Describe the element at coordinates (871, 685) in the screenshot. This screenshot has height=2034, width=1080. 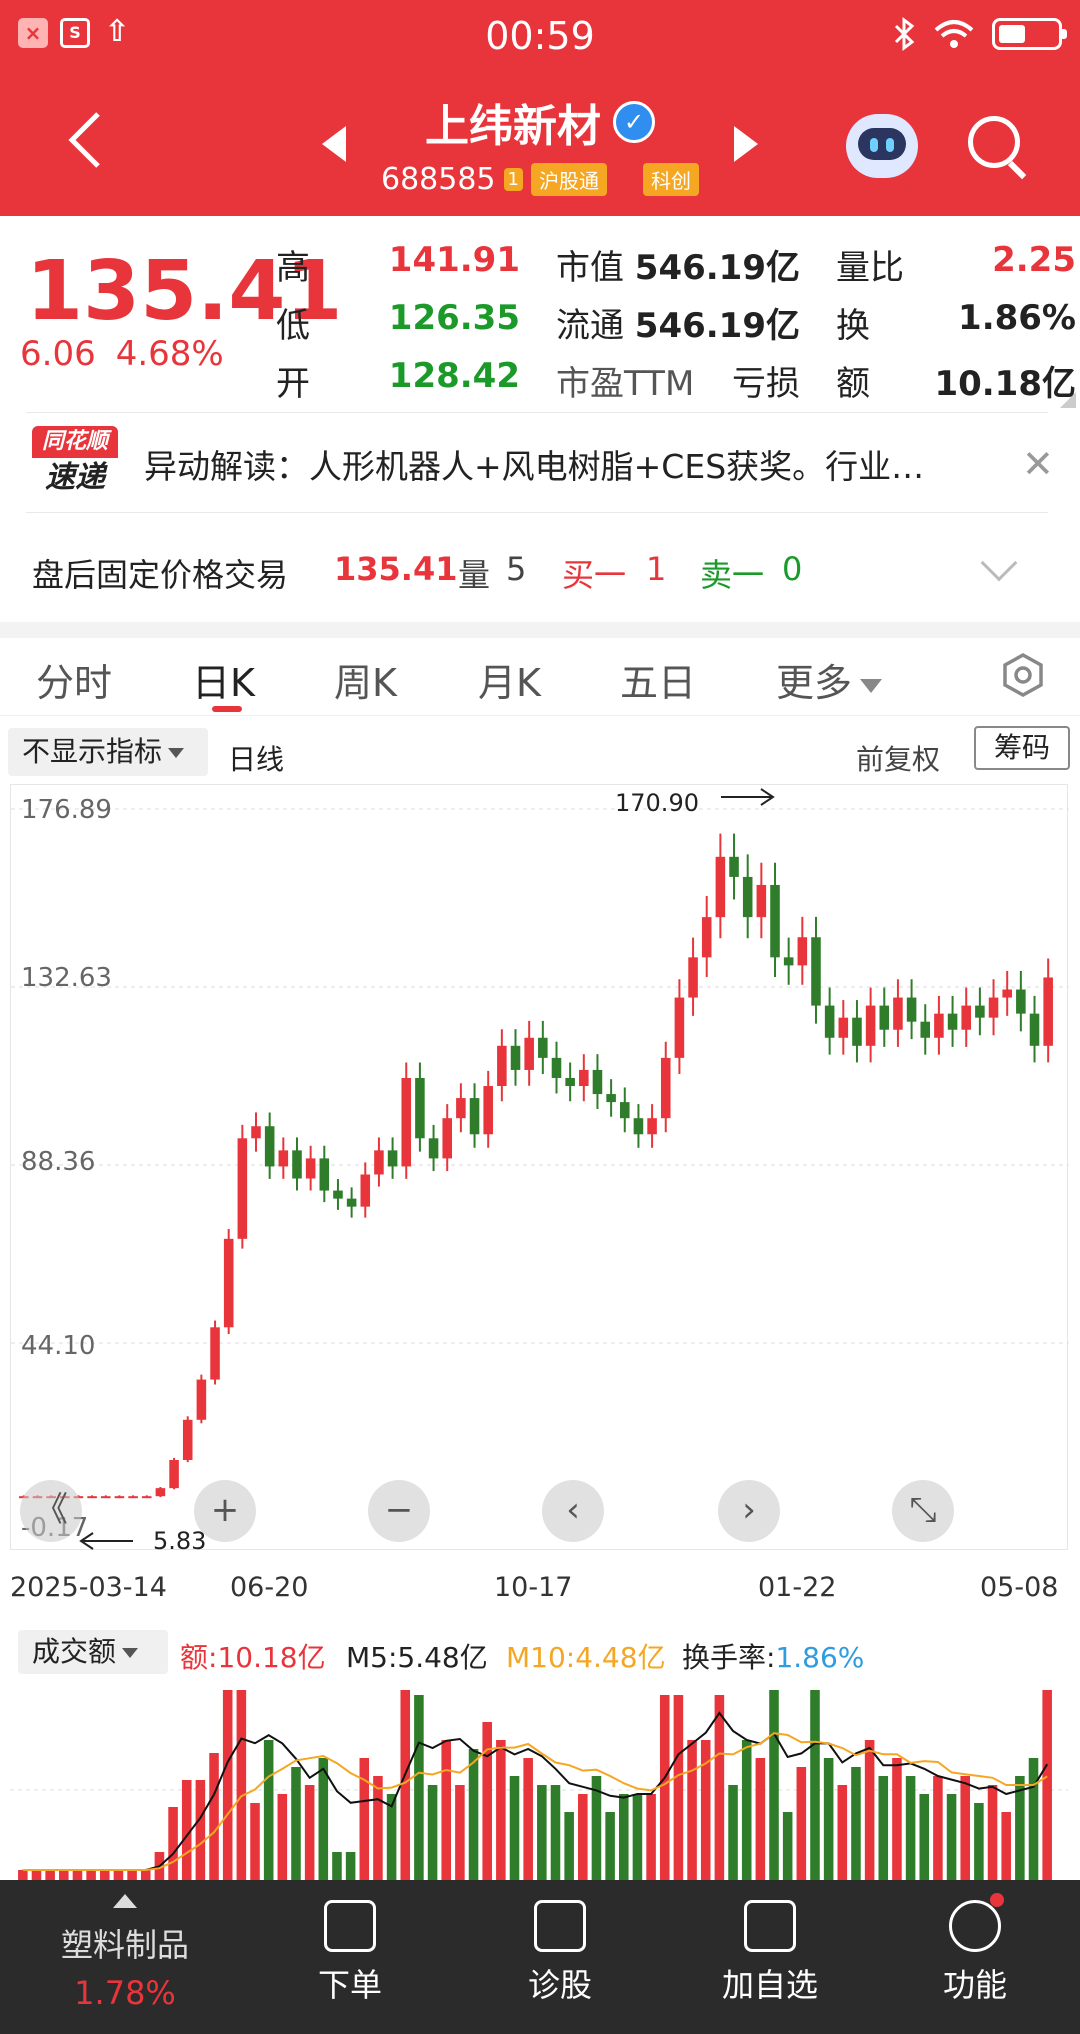
I see `dropdown-icon` at that location.